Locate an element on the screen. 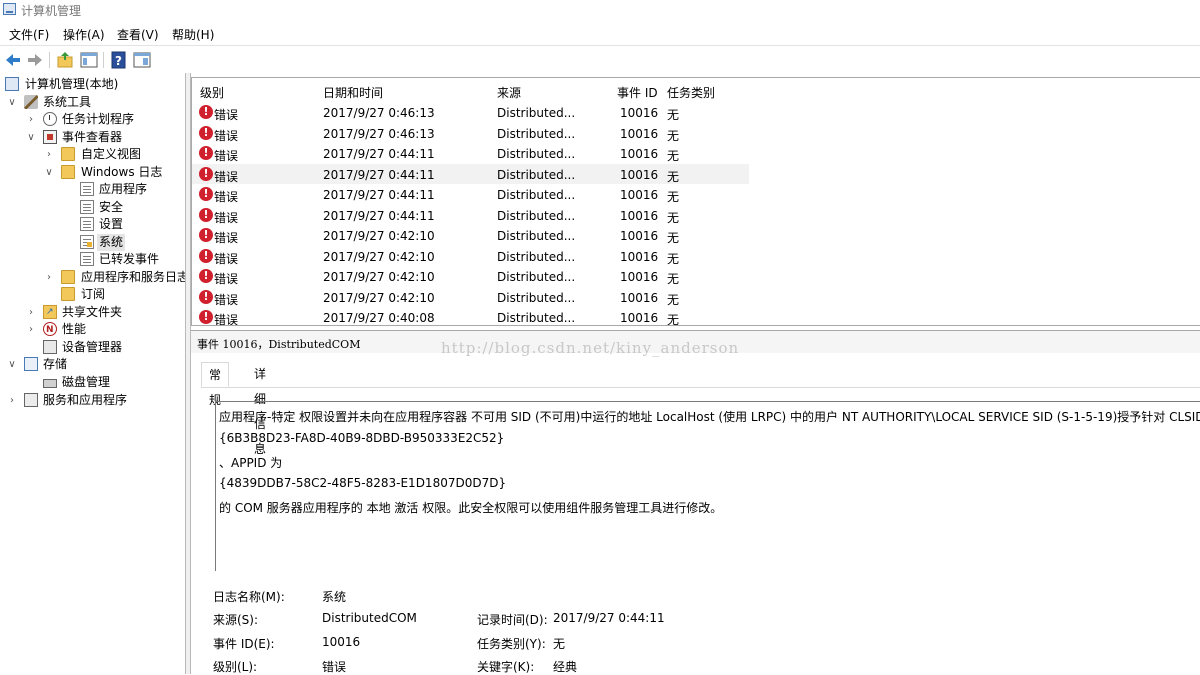 The height and width of the screenshot is (675, 1200). menu-view: 查看(V) is located at coordinates (138, 34).